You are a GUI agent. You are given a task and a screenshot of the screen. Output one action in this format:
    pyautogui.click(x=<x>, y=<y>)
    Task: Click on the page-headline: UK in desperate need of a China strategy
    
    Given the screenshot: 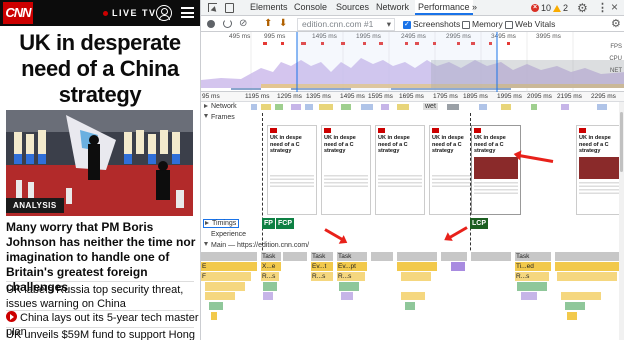 What is the action you would take?
    pyautogui.click(x=100, y=69)
    